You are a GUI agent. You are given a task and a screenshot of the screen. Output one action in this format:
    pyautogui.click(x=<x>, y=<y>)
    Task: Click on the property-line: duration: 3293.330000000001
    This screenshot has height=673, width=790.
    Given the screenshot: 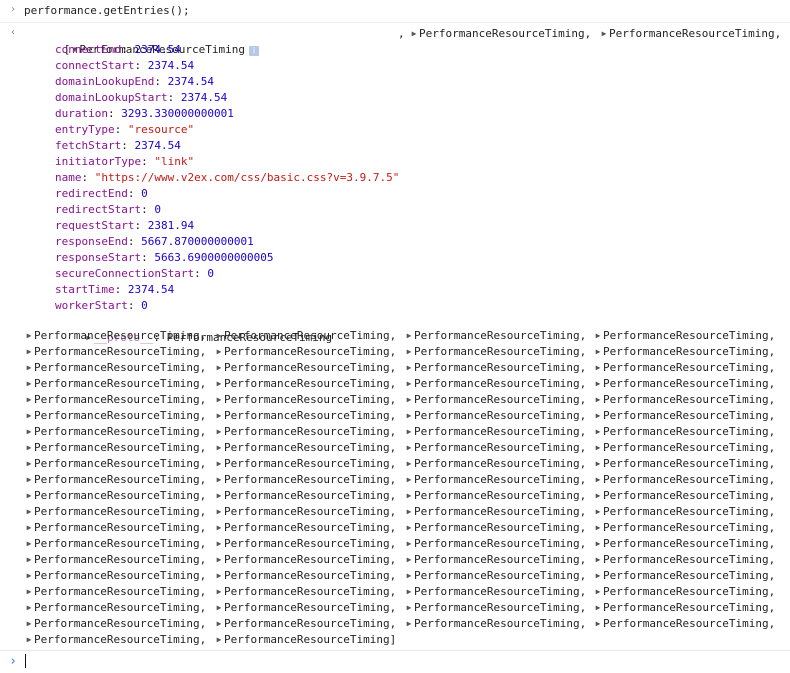 What is the action you would take?
    pyautogui.click(x=144, y=114)
    